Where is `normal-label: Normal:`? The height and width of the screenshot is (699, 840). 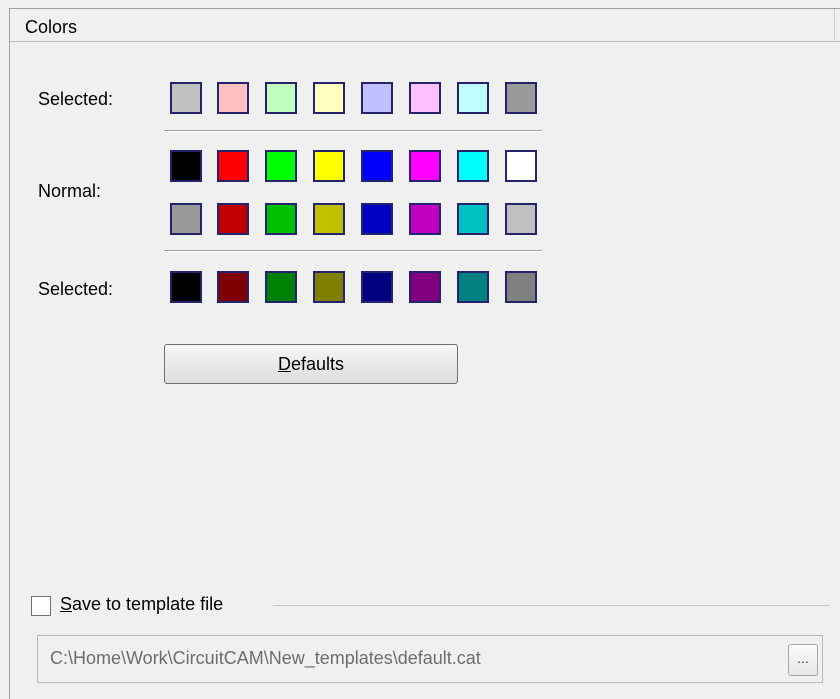
normal-label: Normal: is located at coordinates (70, 191).